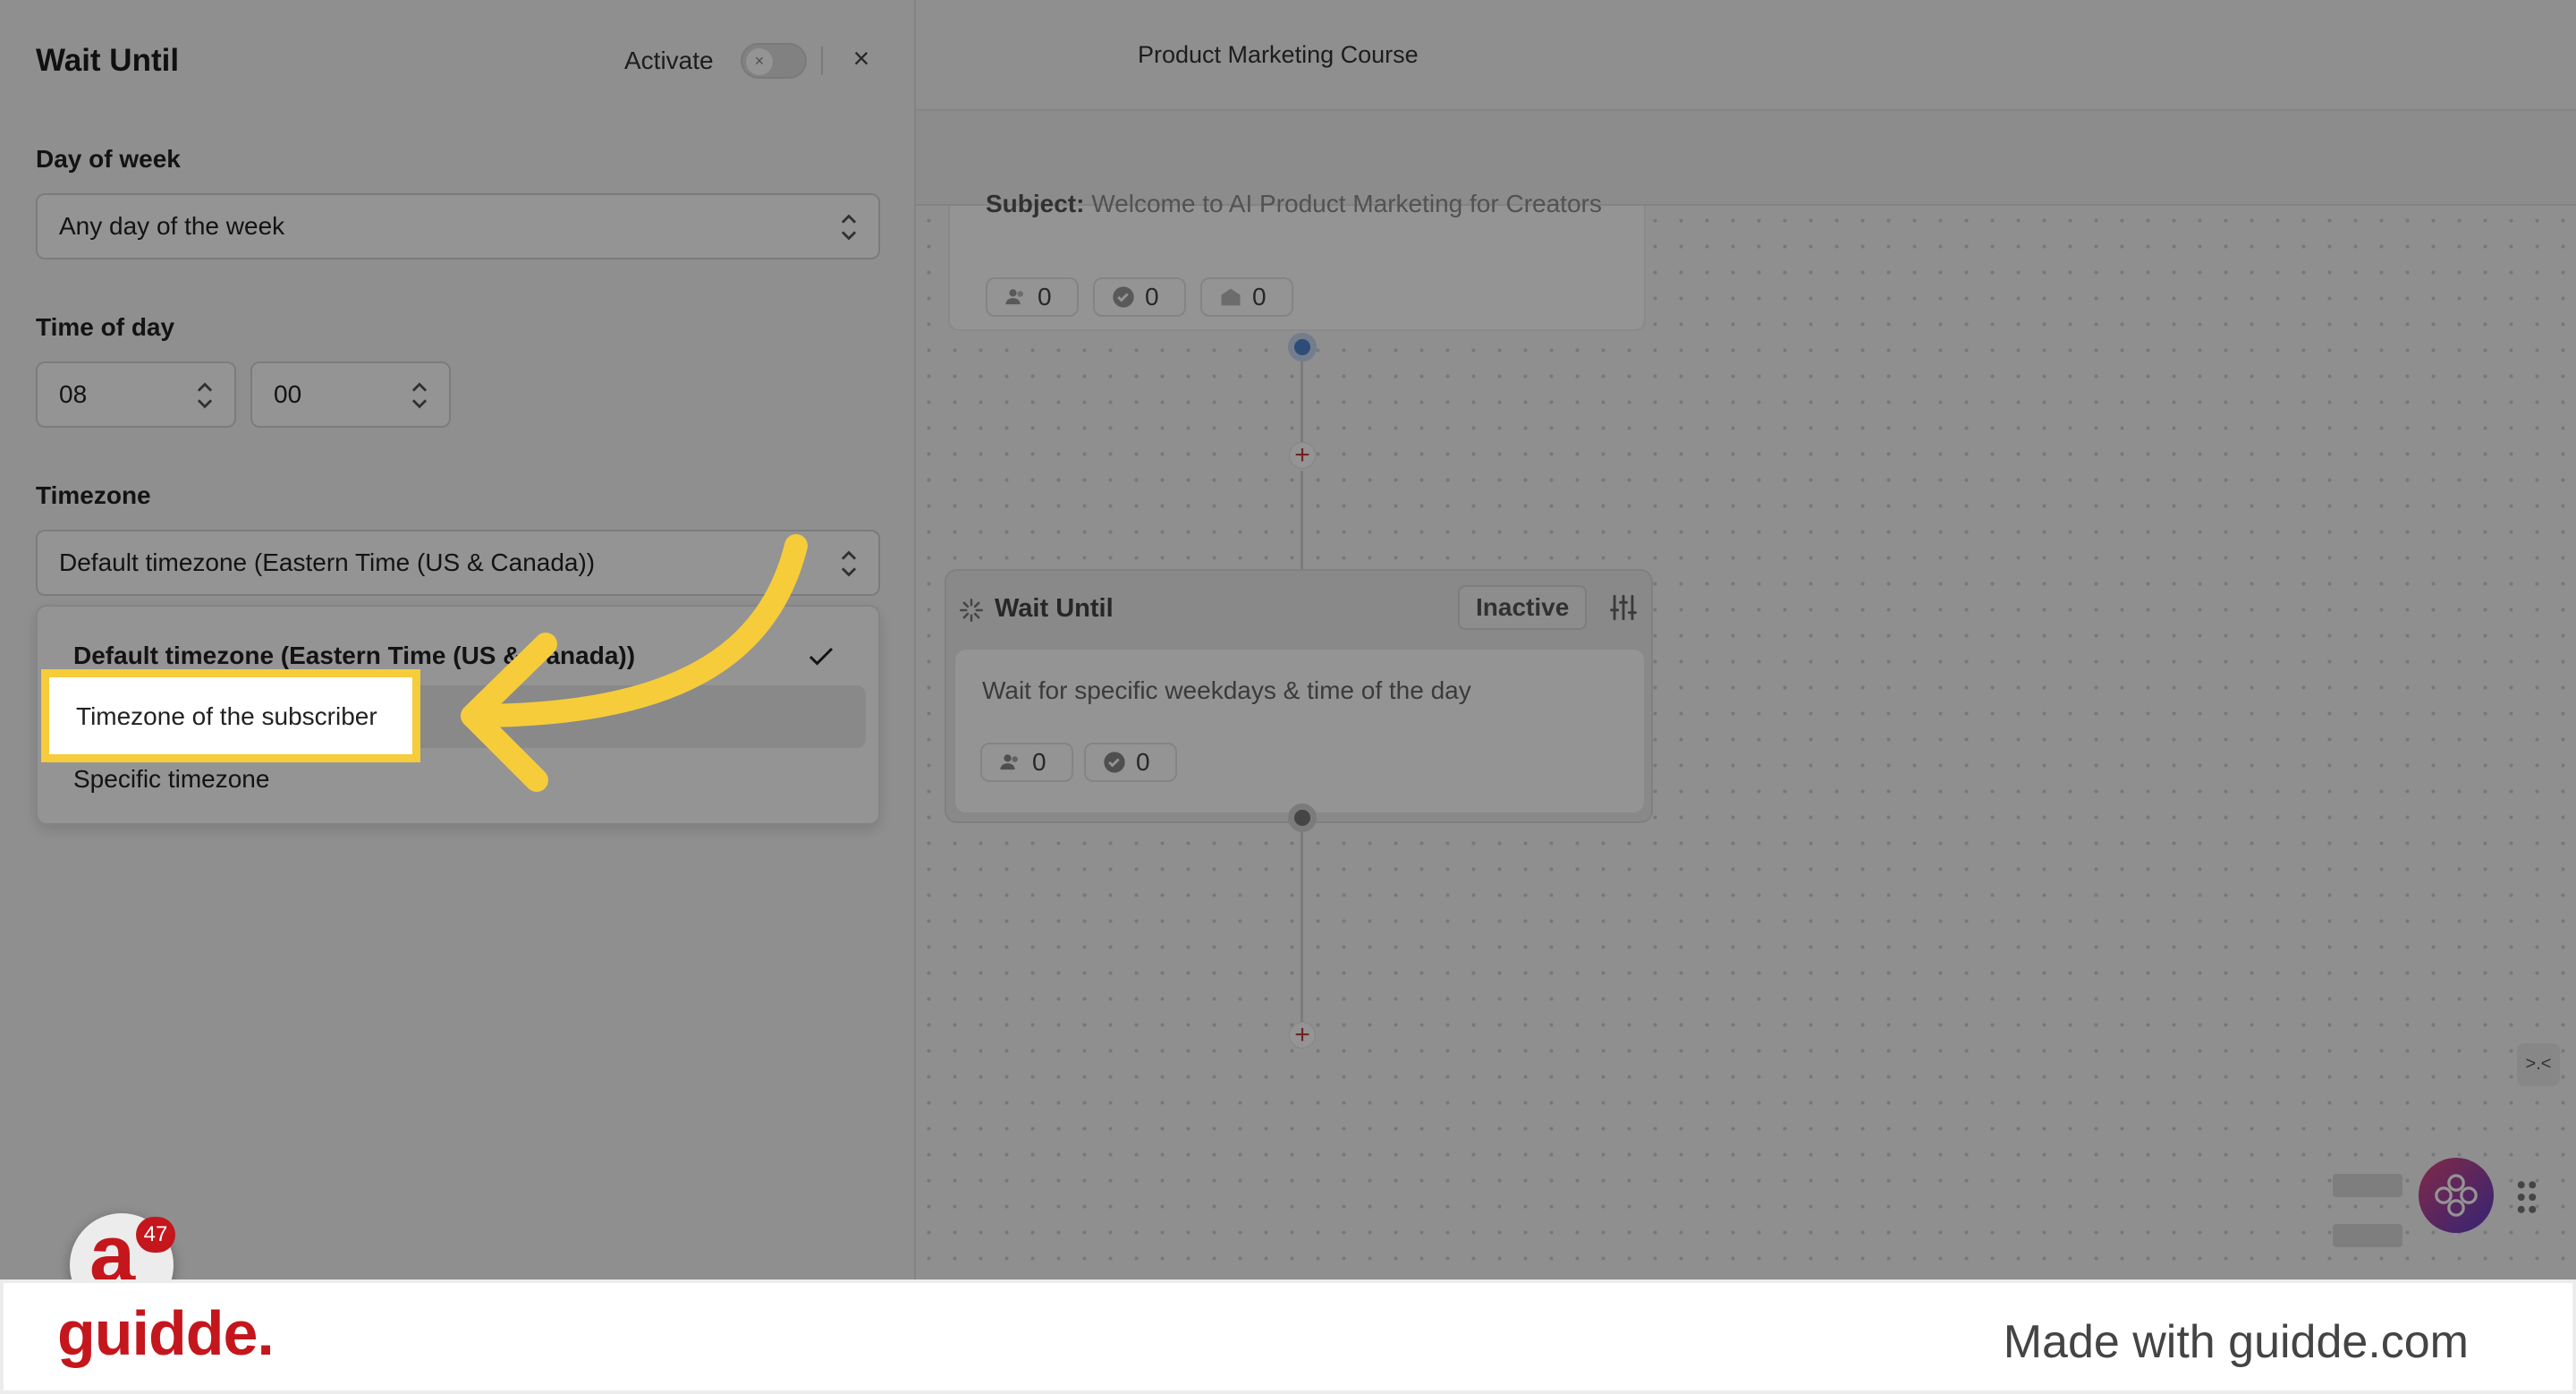 This screenshot has height=1394, width=2576. I want to click on pointer-arrow-icon, so click(634, 663).